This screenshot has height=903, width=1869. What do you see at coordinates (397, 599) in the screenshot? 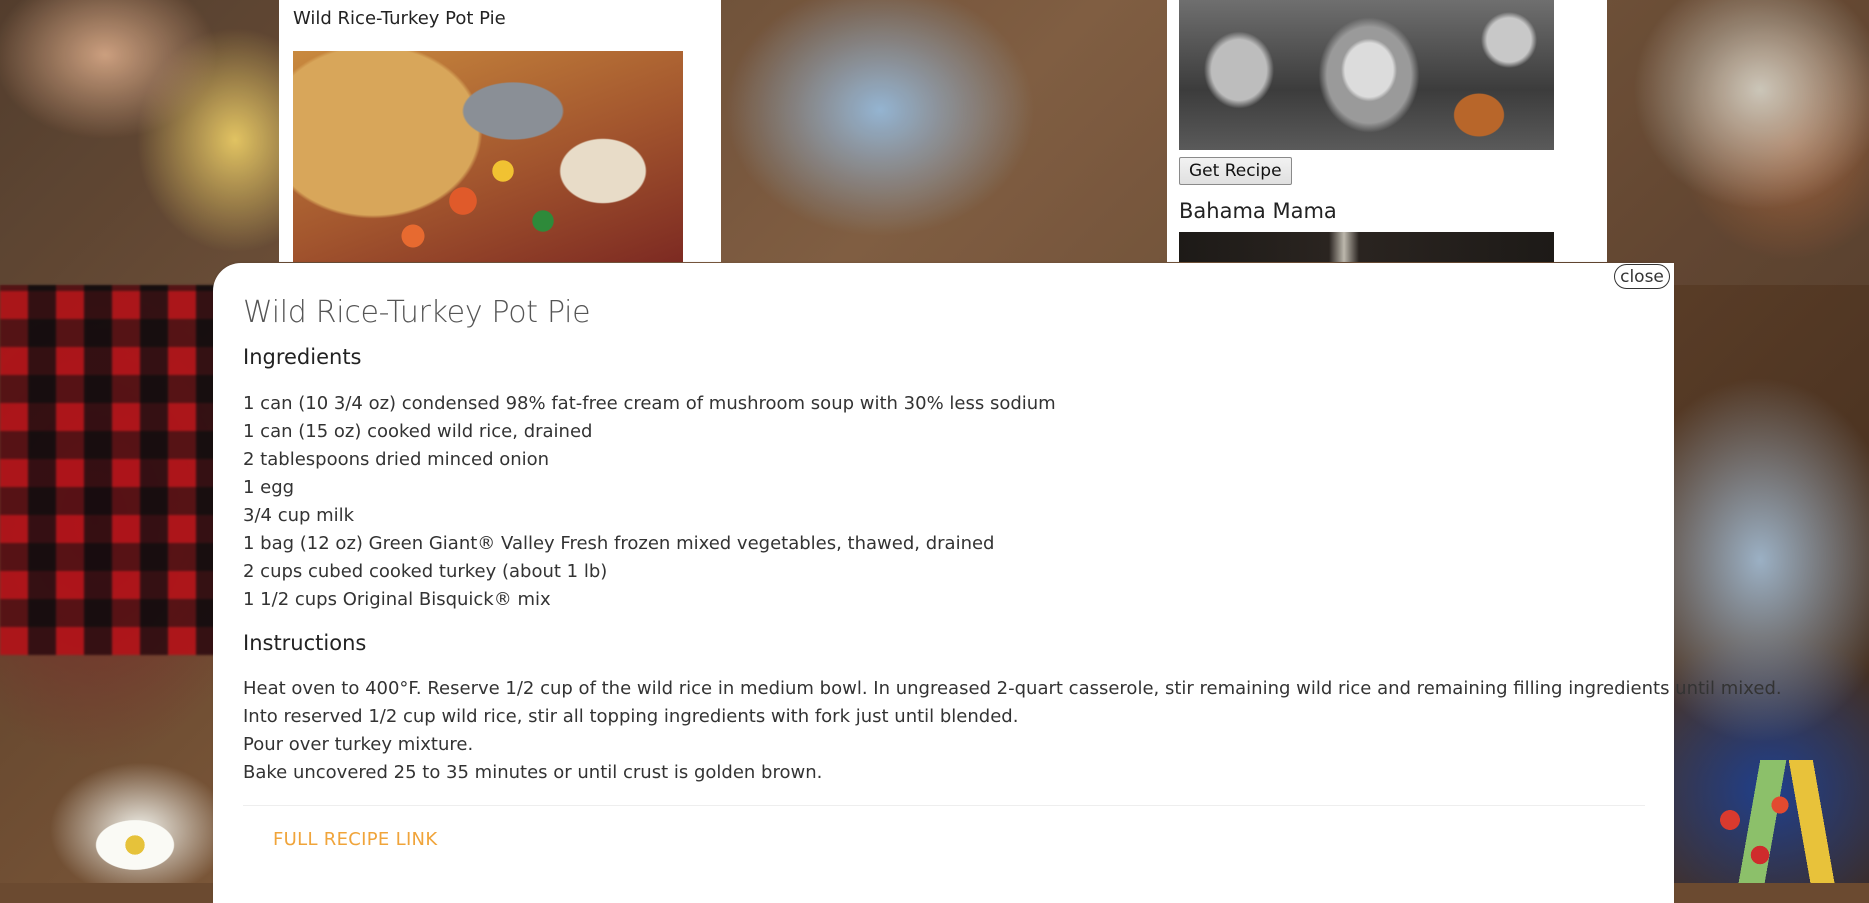
I see `ingredient-item: 1 1/2 cups Original Bisquick® mix` at bounding box center [397, 599].